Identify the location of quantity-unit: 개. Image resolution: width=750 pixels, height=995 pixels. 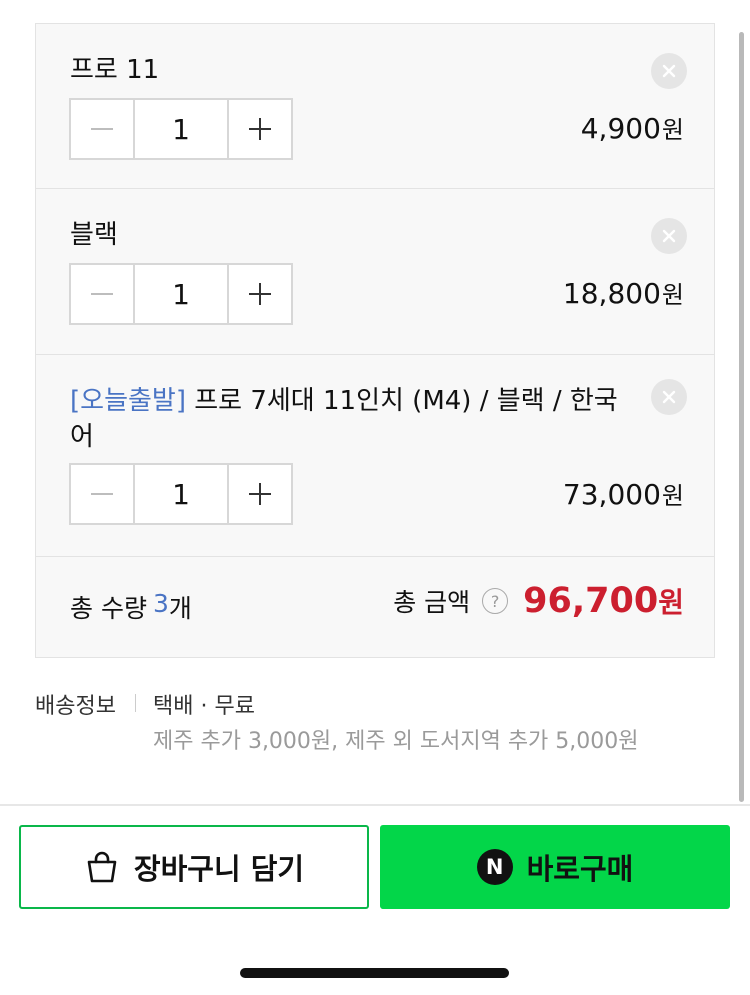
(180, 608).